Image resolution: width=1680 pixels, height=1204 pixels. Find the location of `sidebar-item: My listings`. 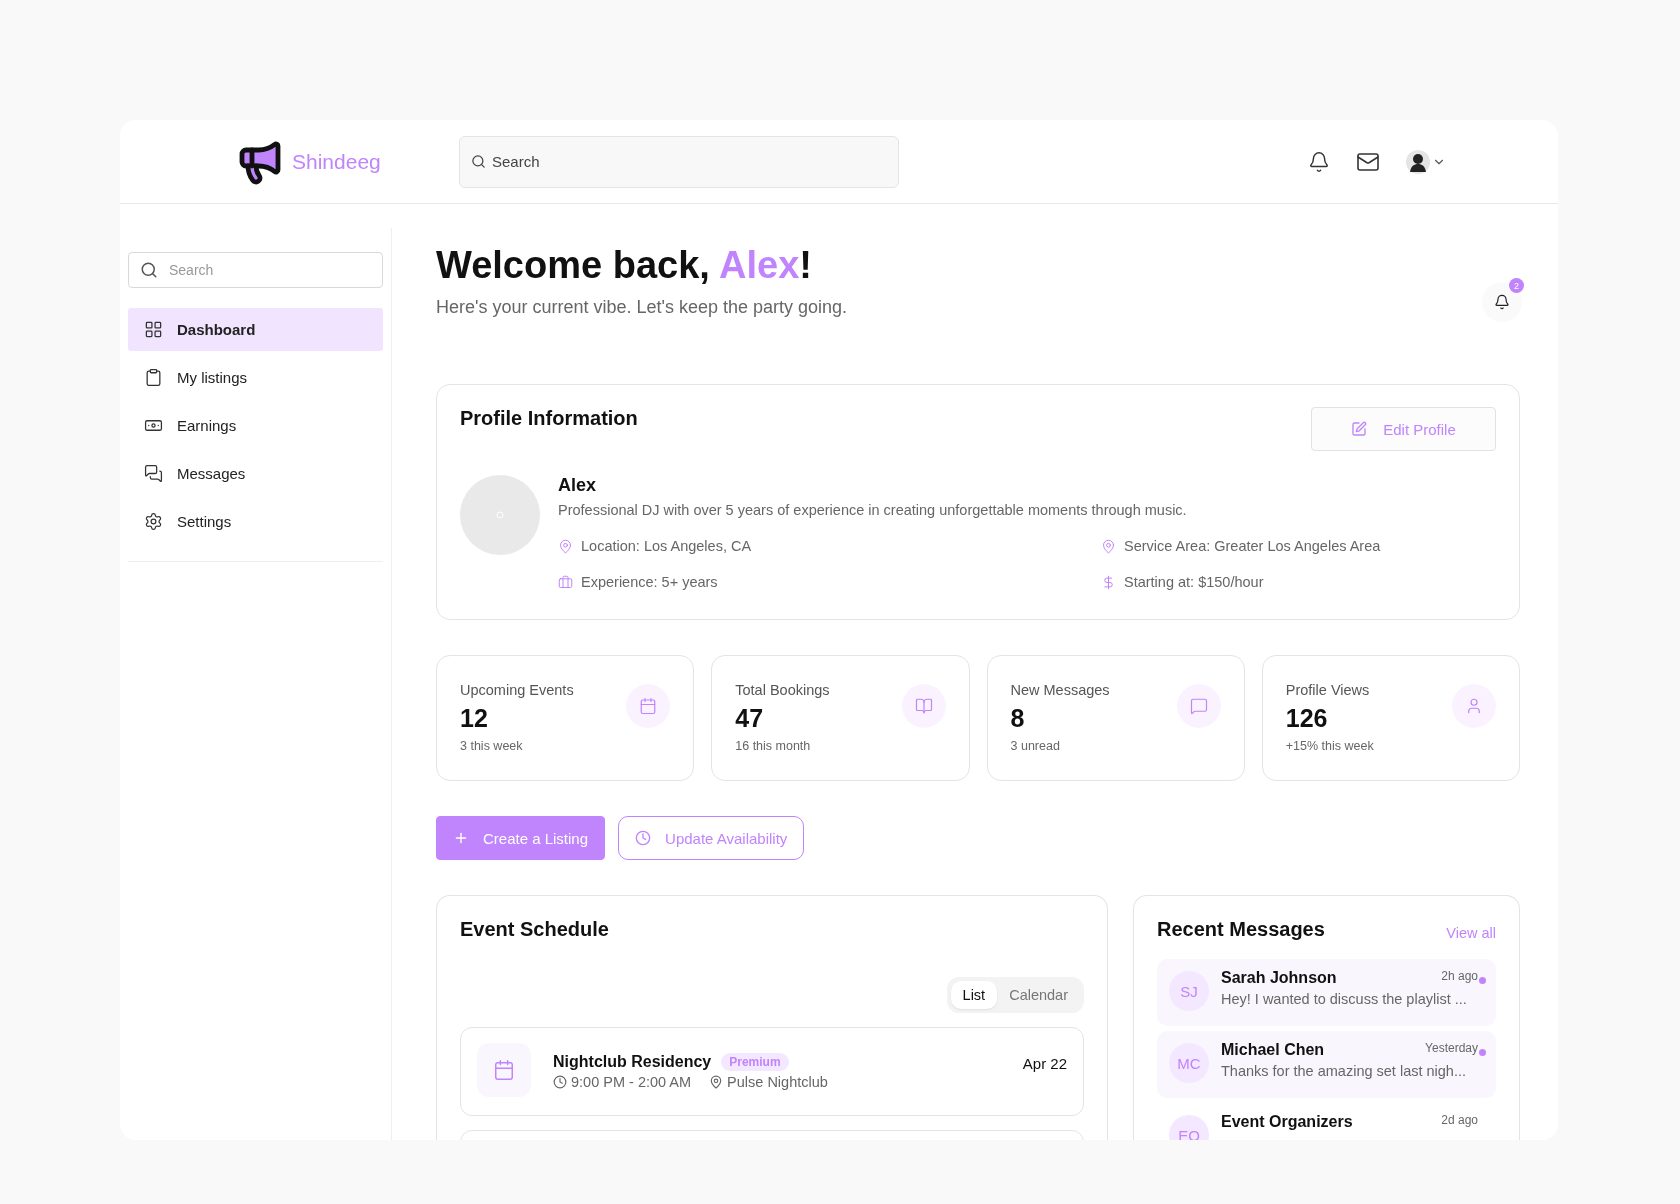

sidebar-item: My listings is located at coordinates (255, 377).